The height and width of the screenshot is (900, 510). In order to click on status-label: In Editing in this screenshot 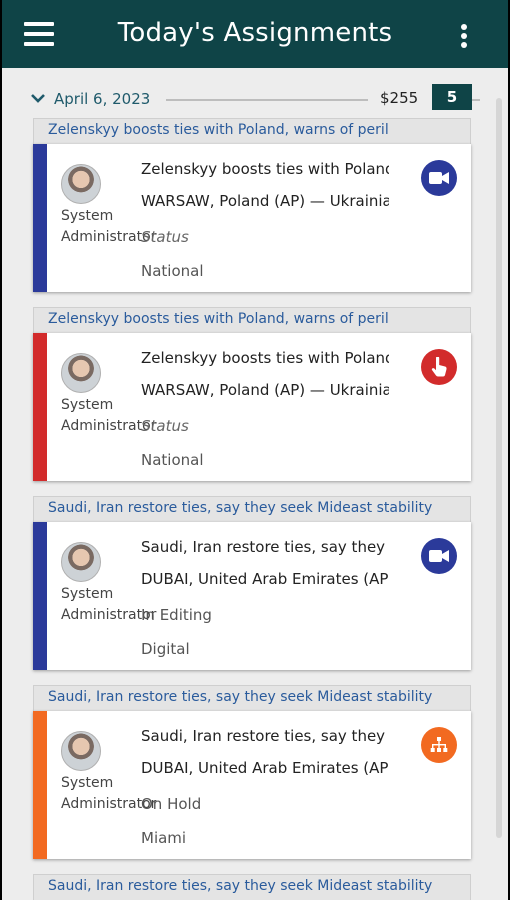, I will do `click(176, 615)`.